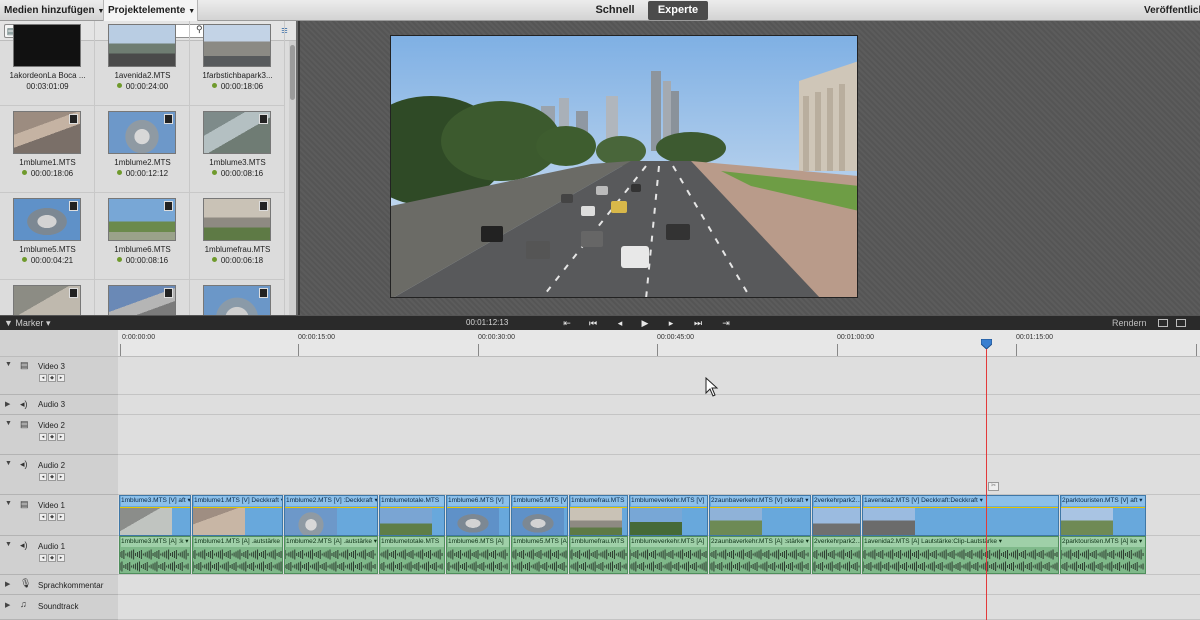 The image size is (1200, 620). What do you see at coordinates (599, 542) in the screenshot?
I see `clip-label: 1mblumefrau.MTS` at bounding box center [599, 542].